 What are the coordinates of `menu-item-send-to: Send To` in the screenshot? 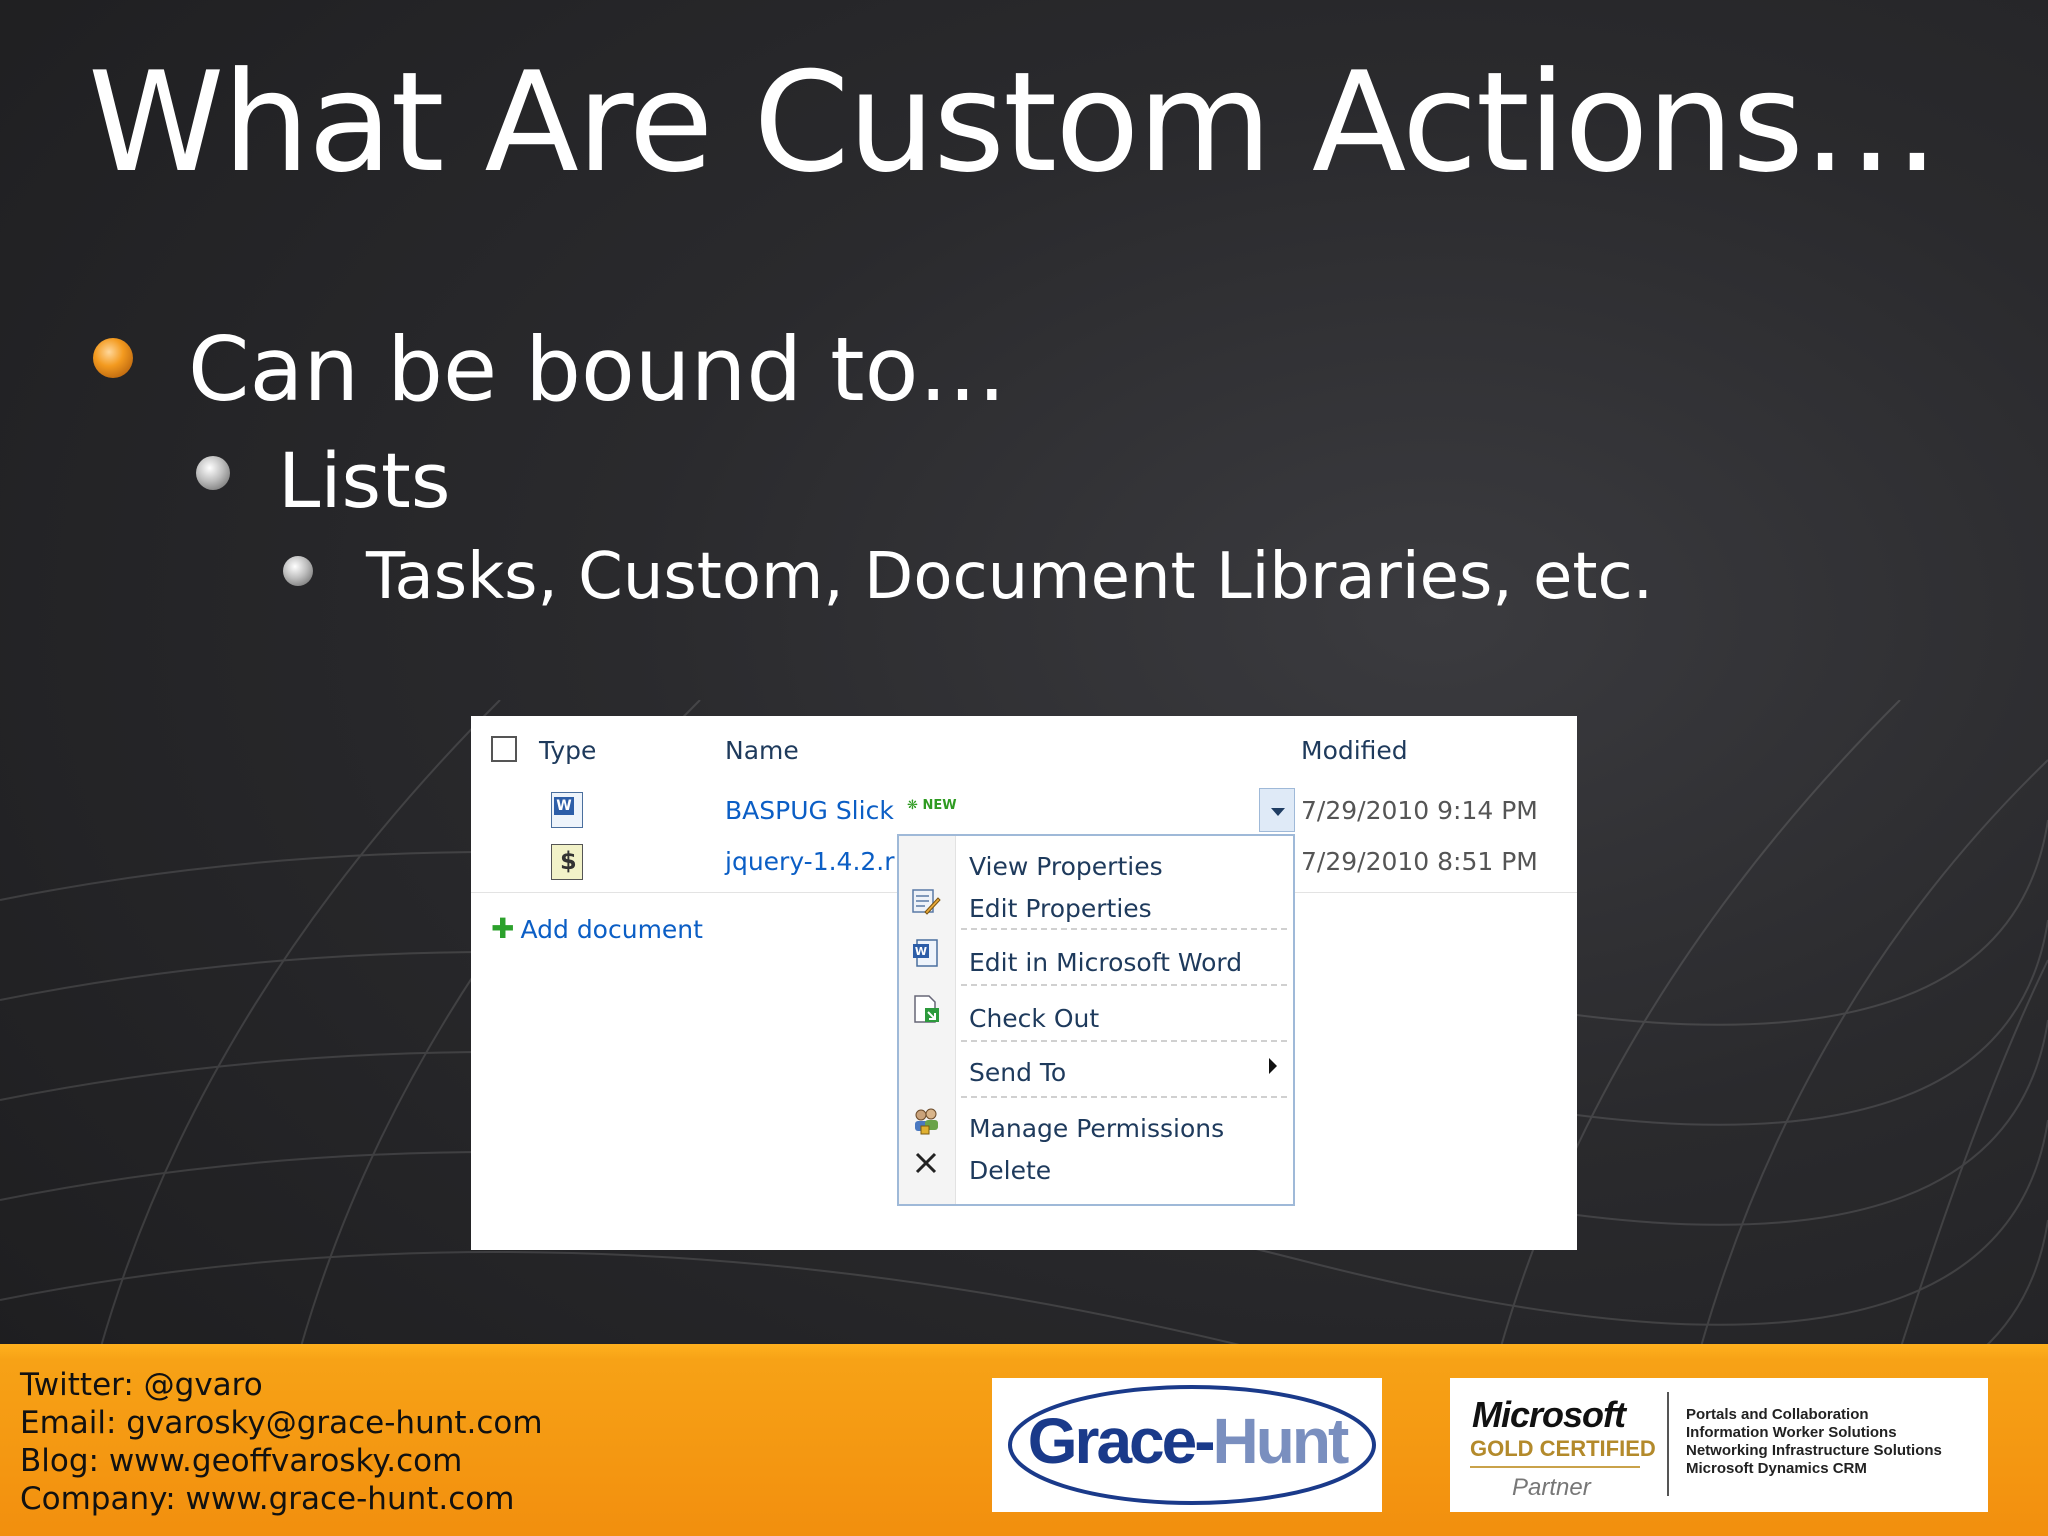 It's located at (1017, 1072).